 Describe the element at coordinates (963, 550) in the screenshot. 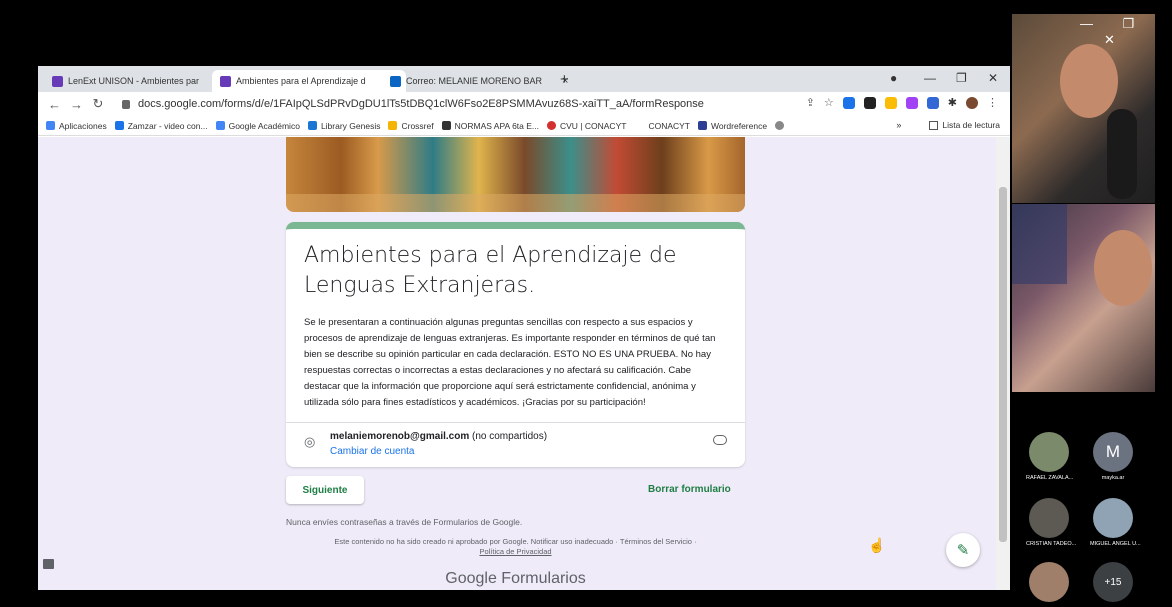

I see `edit-pencil-button: ✎` at that location.